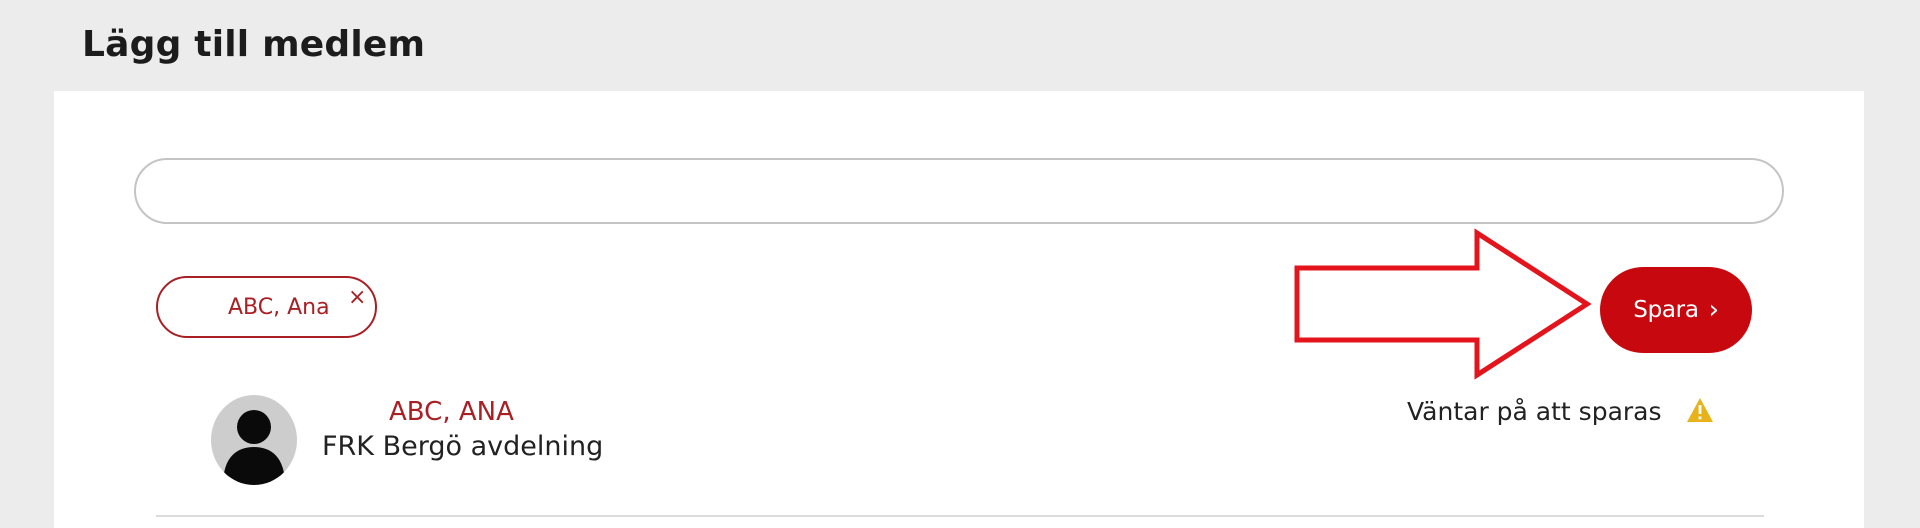  What do you see at coordinates (357, 297) in the screenshot?
I see `chip-remove-icon: ×` at bounding box center [357, 297].